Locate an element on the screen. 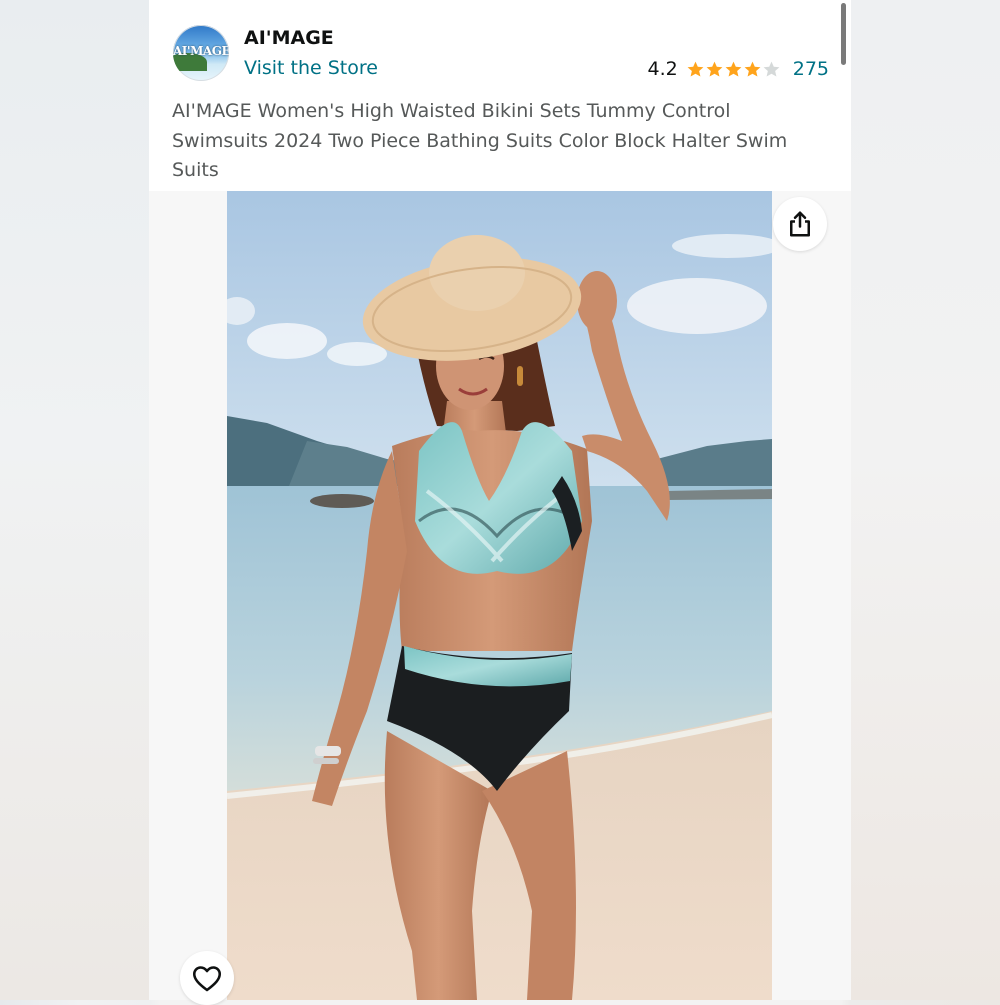 The height and width of the screenshot is (1005, 1000). brand-name: AI'MAGE is located at coordinates (289, 38).